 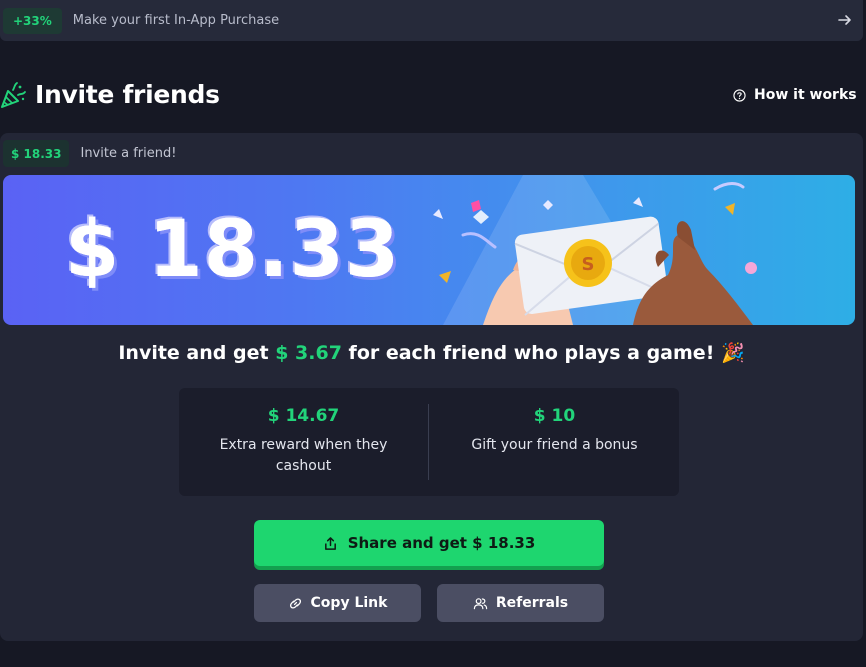 I want to click on stat-value: $ 10, so click(x=554, y=416).